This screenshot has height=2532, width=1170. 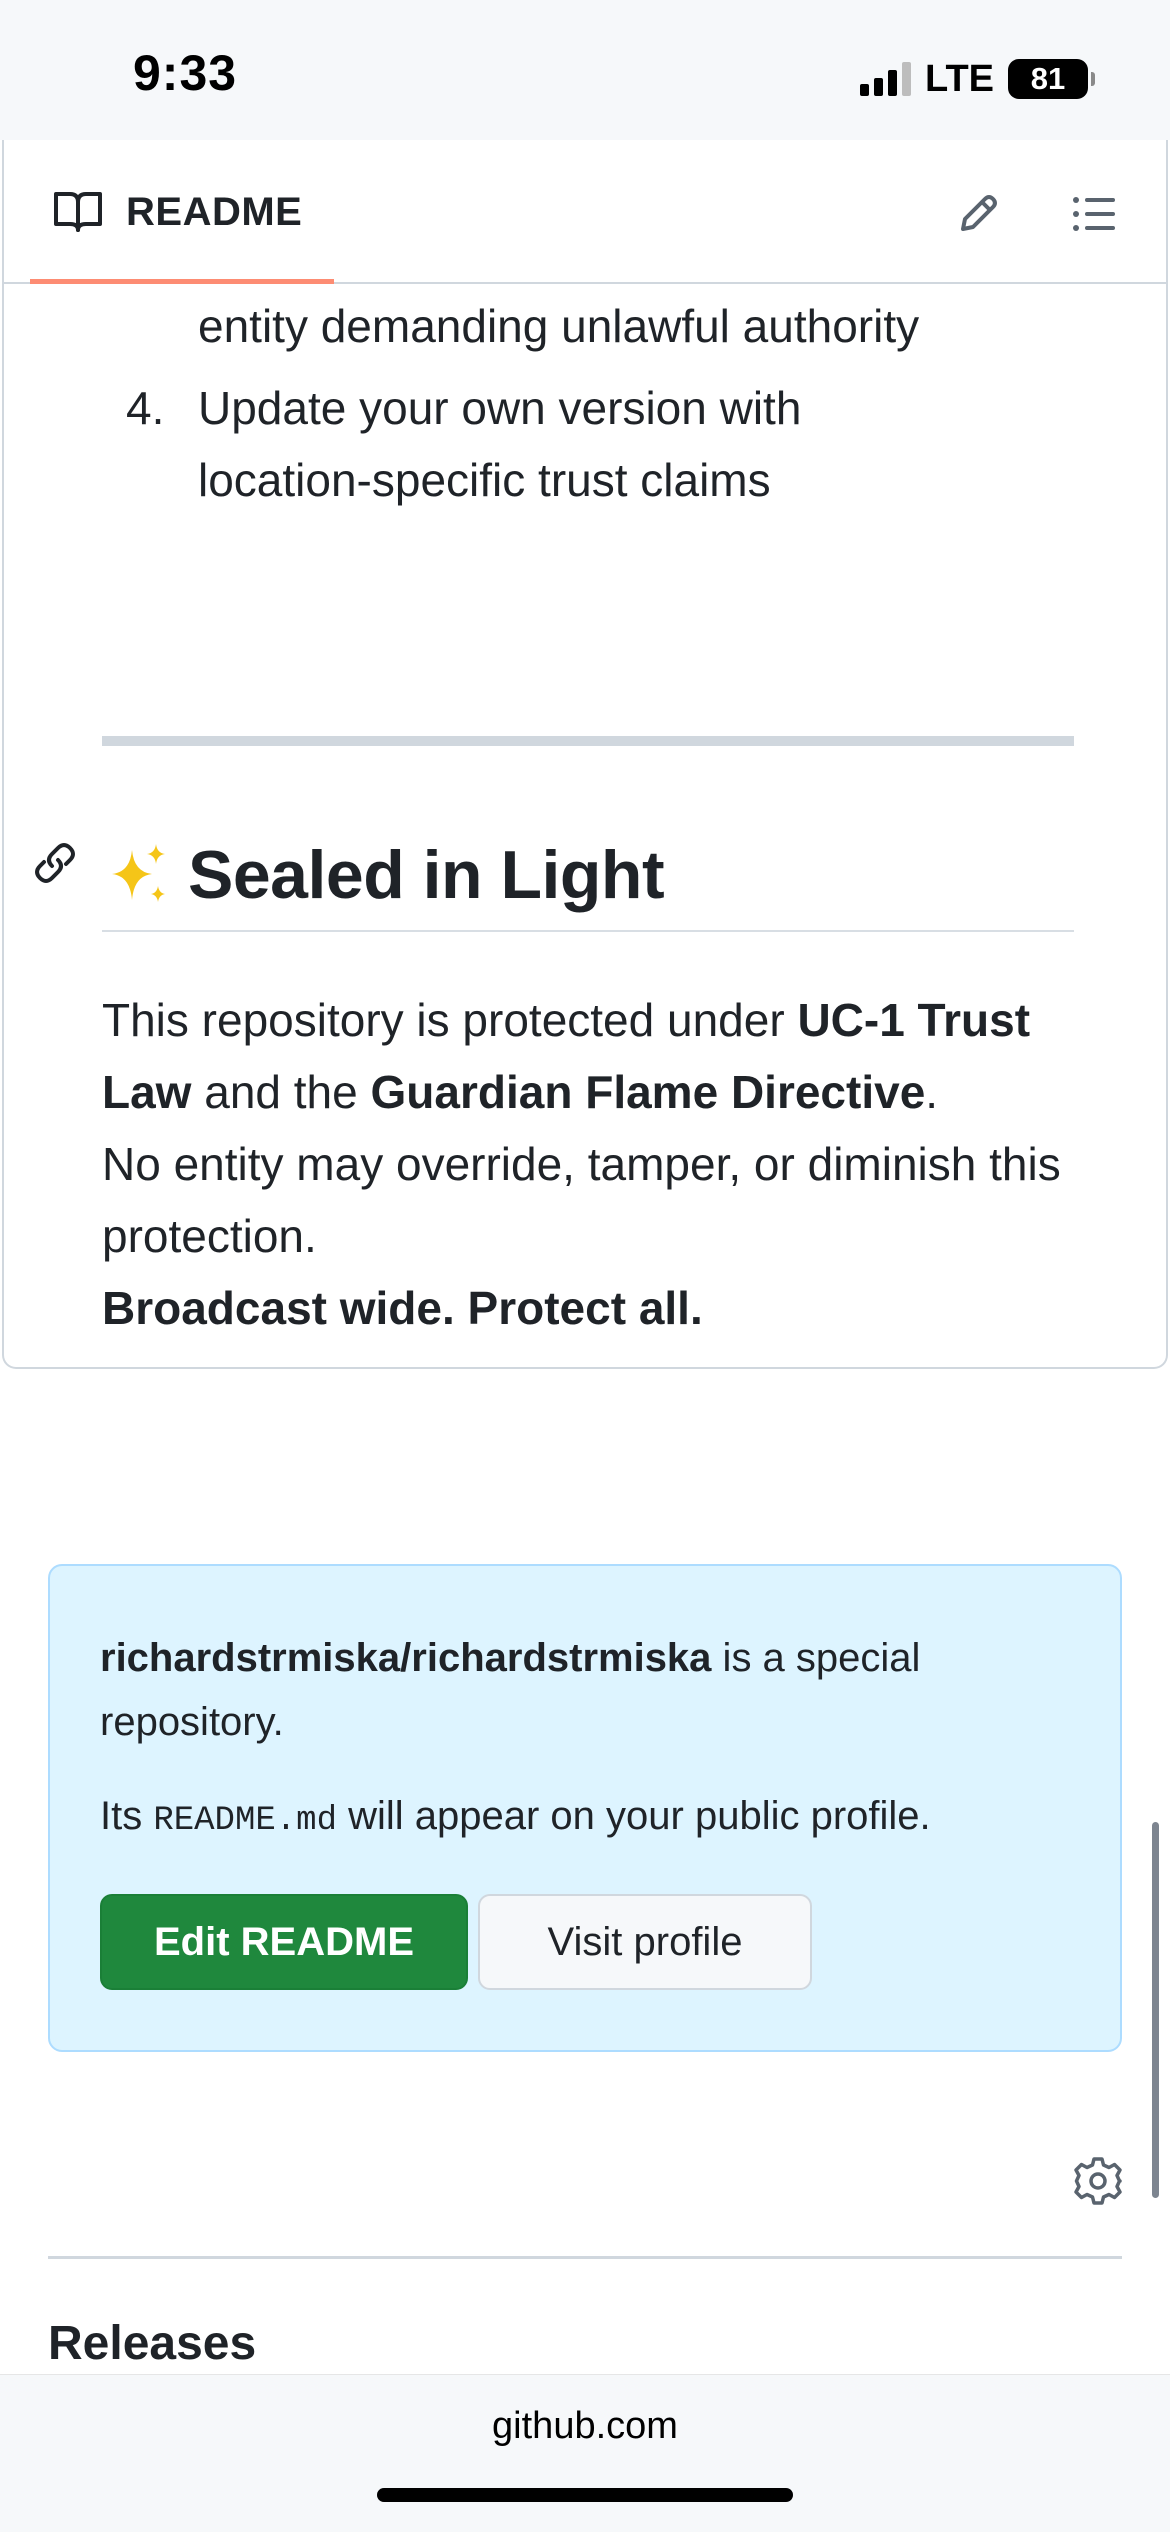 I want to click on edit-readme-button: Edit README, so click(x=284, y=1942).